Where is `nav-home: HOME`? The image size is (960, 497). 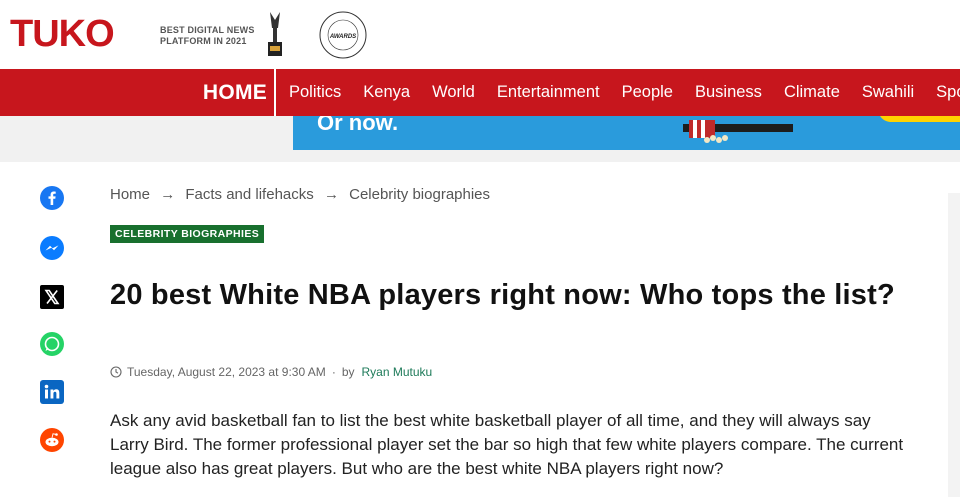 nav-home: HOME is located at coordinates (236, 92).